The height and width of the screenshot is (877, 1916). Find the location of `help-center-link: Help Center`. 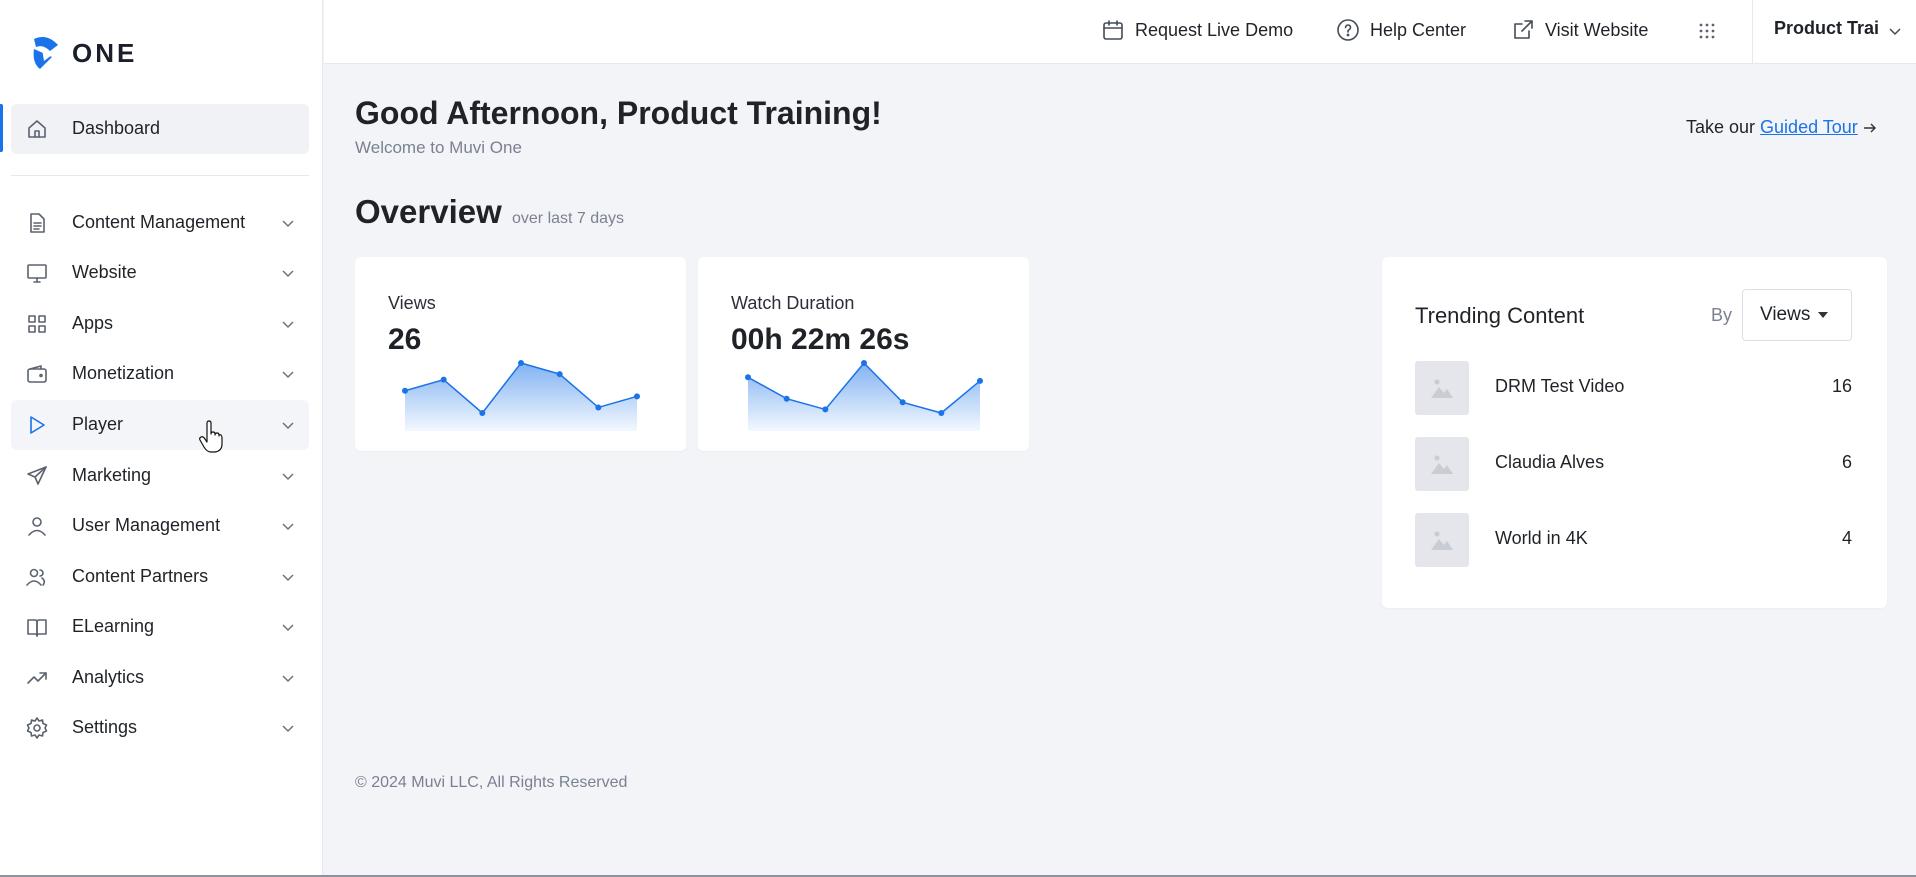

help-center-link: Help Center is located at coordinates (1401, 30).